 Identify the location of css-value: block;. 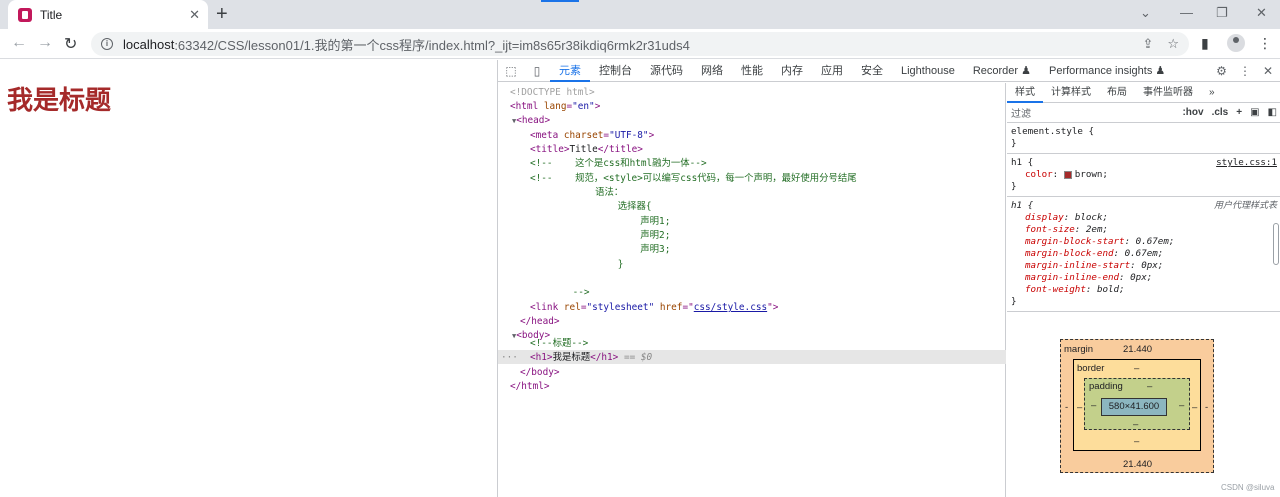
(1091, 217).